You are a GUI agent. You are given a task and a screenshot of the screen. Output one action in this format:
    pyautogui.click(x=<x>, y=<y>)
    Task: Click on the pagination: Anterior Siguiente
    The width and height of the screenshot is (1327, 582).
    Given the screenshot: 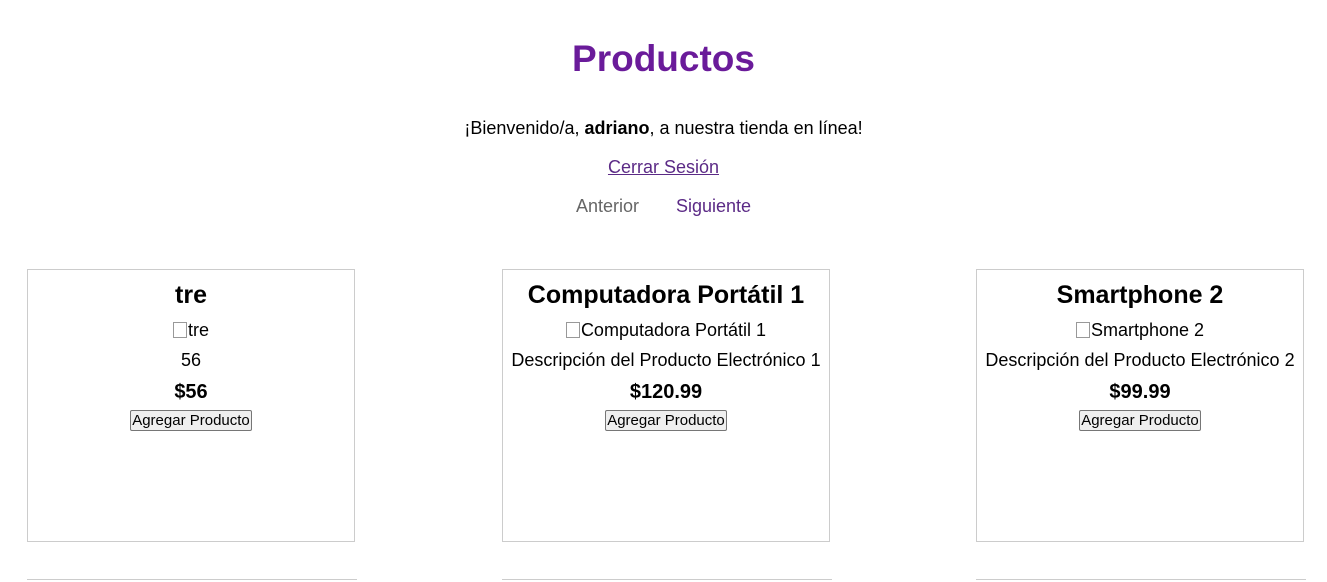 What is the action you would take?
    pyautogui.click(x=663, y=206)
    